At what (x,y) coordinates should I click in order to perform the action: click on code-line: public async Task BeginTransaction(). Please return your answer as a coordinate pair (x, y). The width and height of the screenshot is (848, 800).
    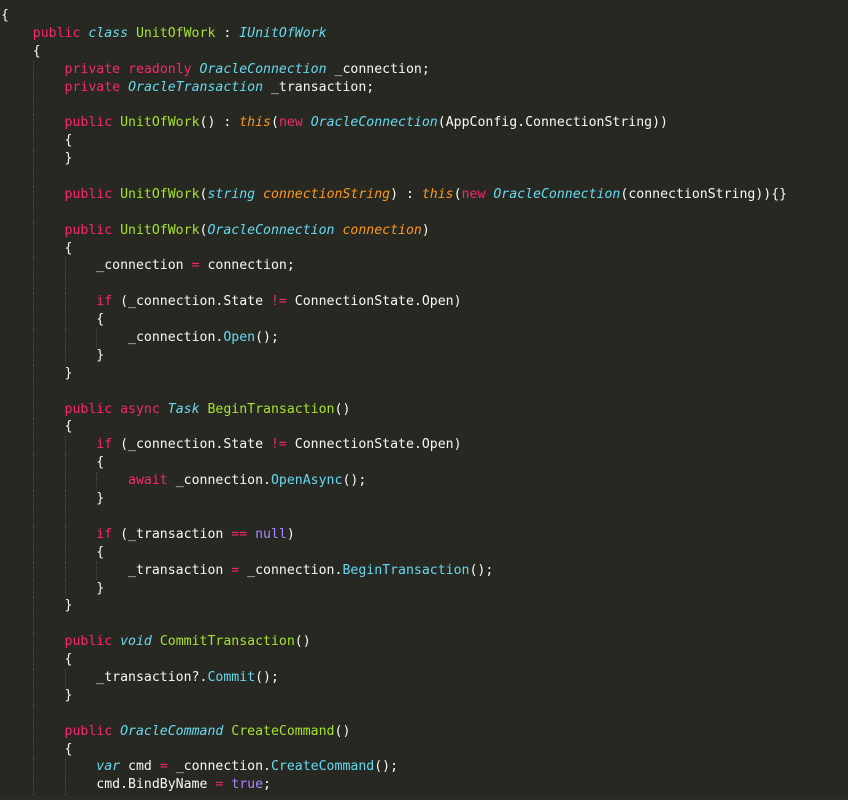
    Looking at the image, I should click on (393, 409).